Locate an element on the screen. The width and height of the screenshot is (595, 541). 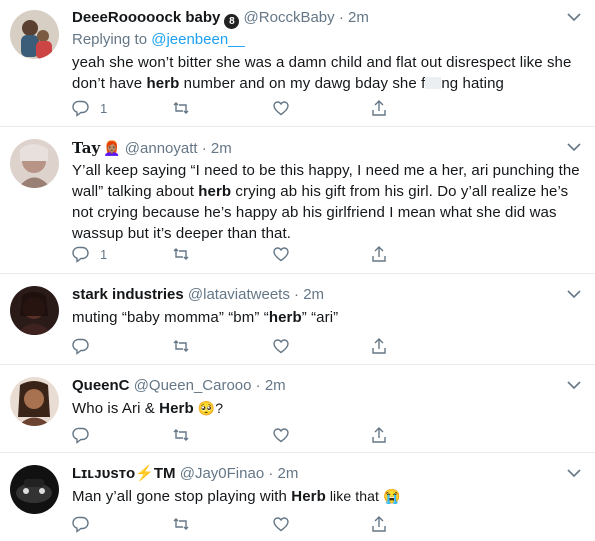
user-handle: @annoyatt is located at coordinates (161, 148).